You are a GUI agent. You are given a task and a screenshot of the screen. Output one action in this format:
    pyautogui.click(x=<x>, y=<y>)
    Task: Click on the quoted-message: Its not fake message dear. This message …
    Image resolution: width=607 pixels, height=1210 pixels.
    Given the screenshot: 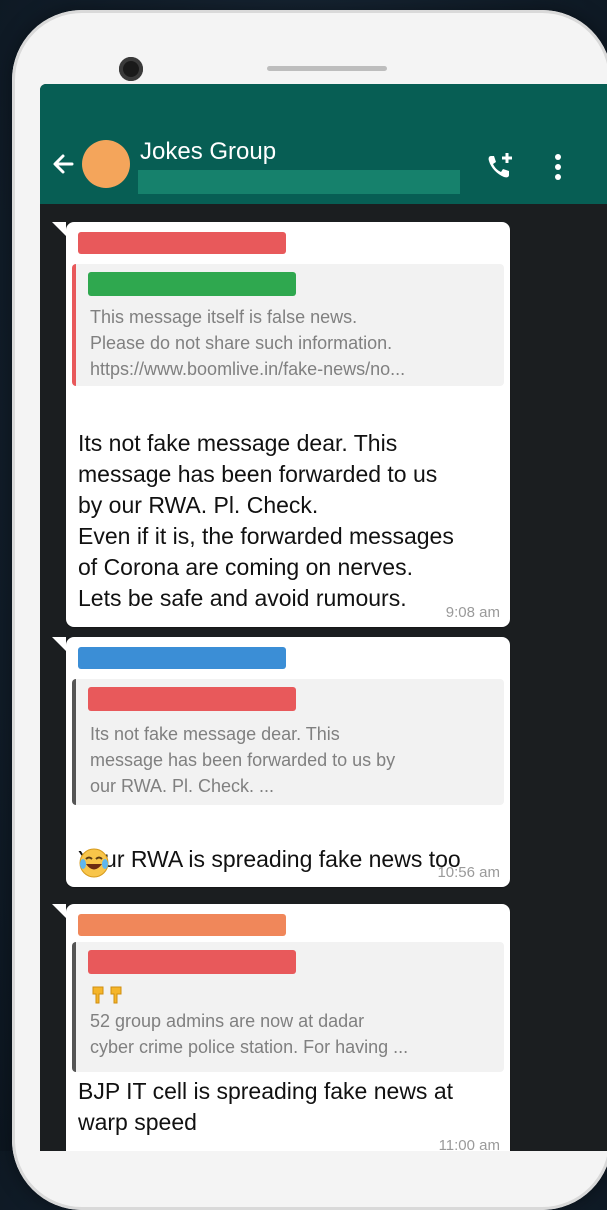 What is the action you would take?
    pyautogui.click(x=288, y=742)
    